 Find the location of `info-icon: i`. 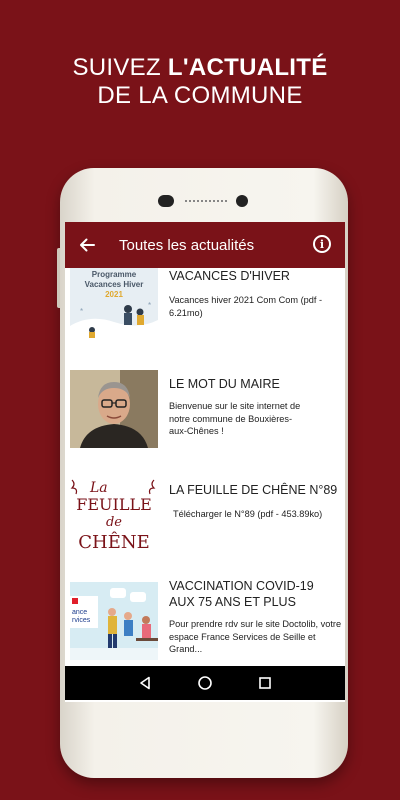

info-icon: i is located at coordinates (322, 244).